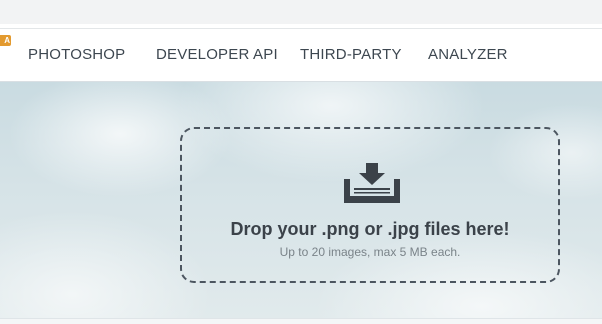 This screenshot has width=602, height=324. I want to click on dropzone-title: Drop your .png or .jpg files here!, so click(370, 229).